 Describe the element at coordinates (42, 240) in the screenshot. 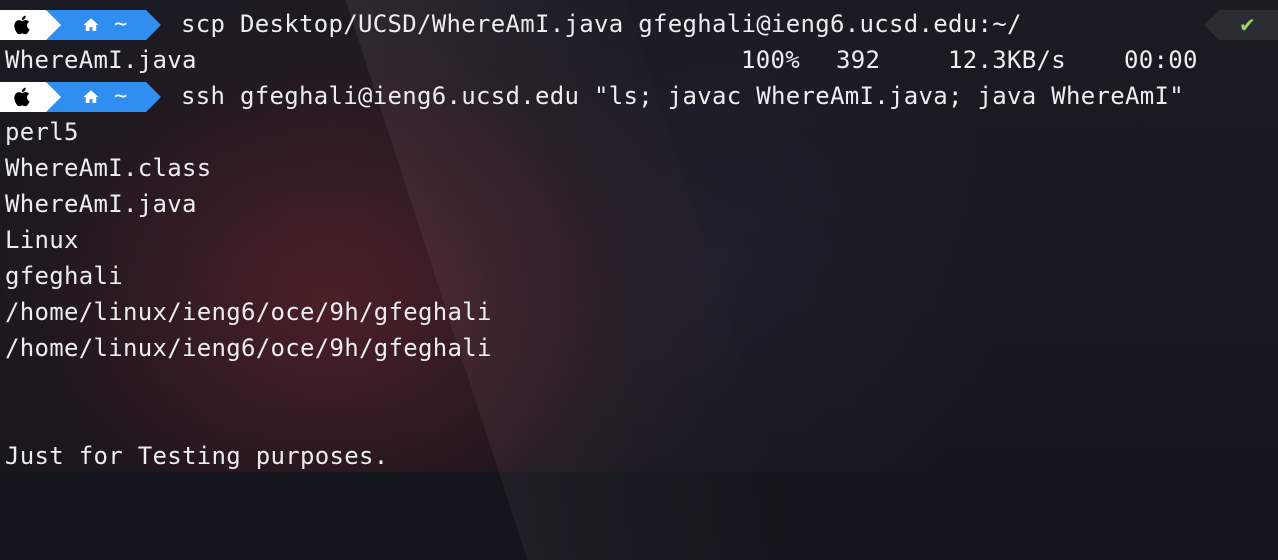

I see `output-line: Linux` at that location.